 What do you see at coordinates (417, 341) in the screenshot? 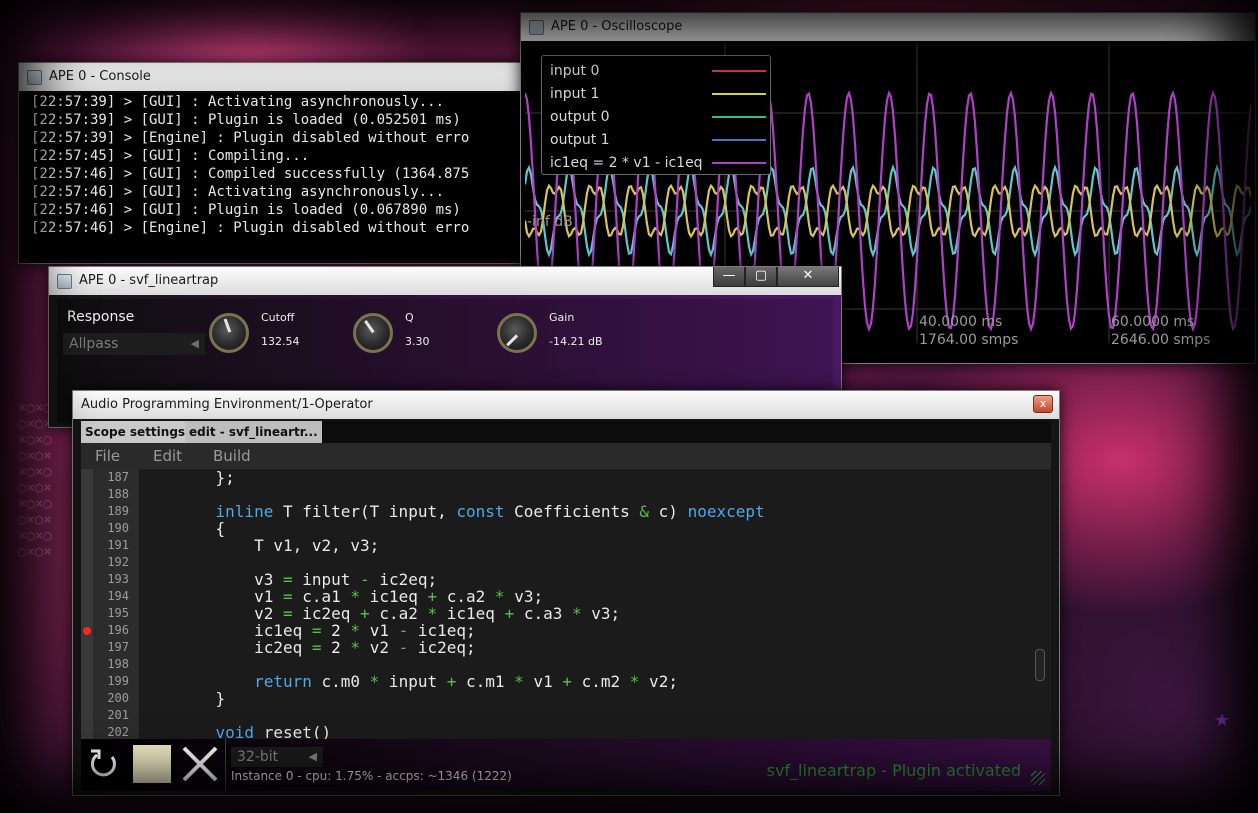
I see `q-value: 3.30` at bounding box center [417, 341].